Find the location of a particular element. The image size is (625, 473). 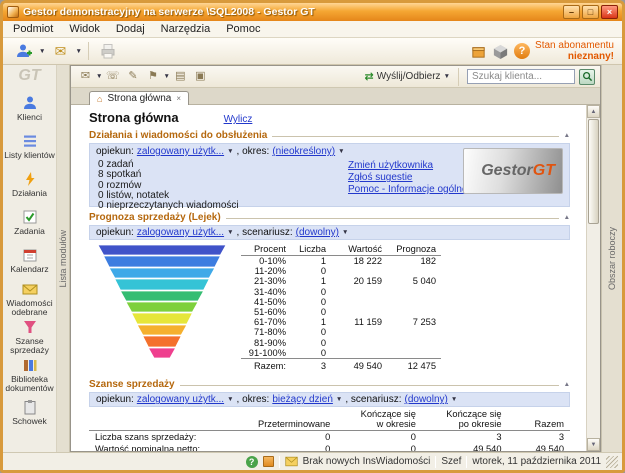

new-call-icon: ☏ is located at coordinates (112, 76).